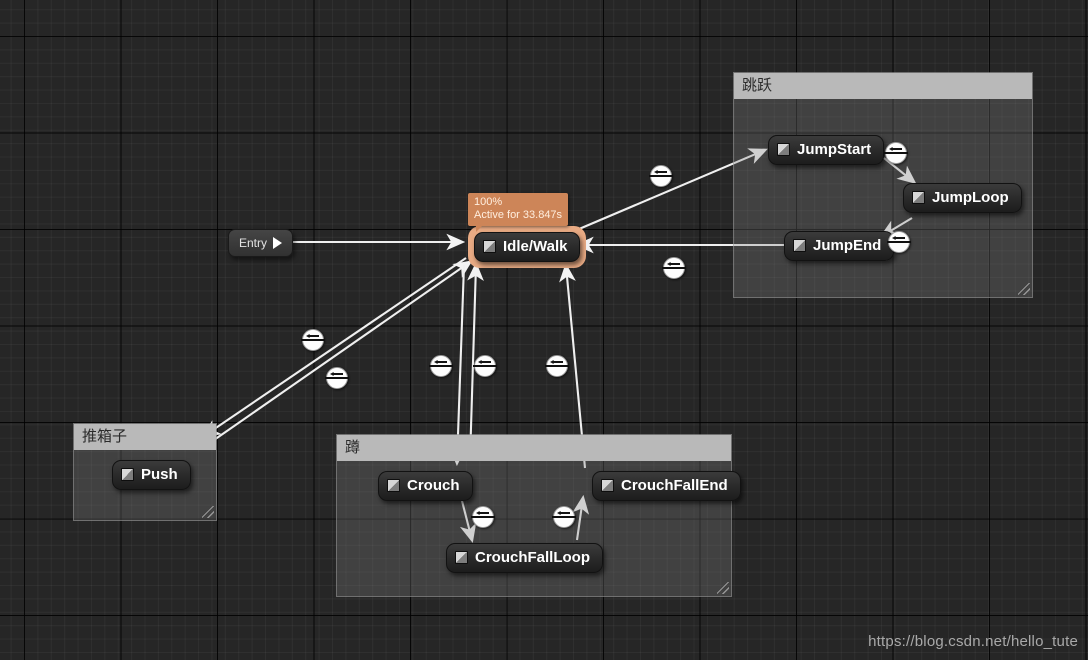 The image size is (1088, 660). I want to click on state-node-idle-walk-selected: Idle/Walk, so click(527, 247).